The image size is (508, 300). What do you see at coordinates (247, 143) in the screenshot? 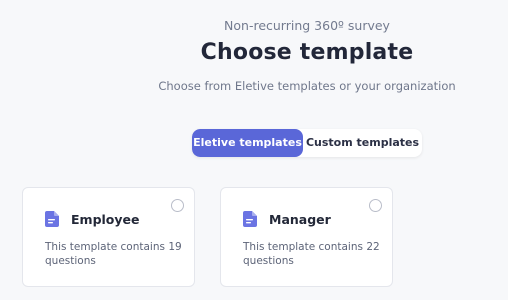
I see `tab-eletive-templates: Eletive templates` at bounding box center [247, 143].